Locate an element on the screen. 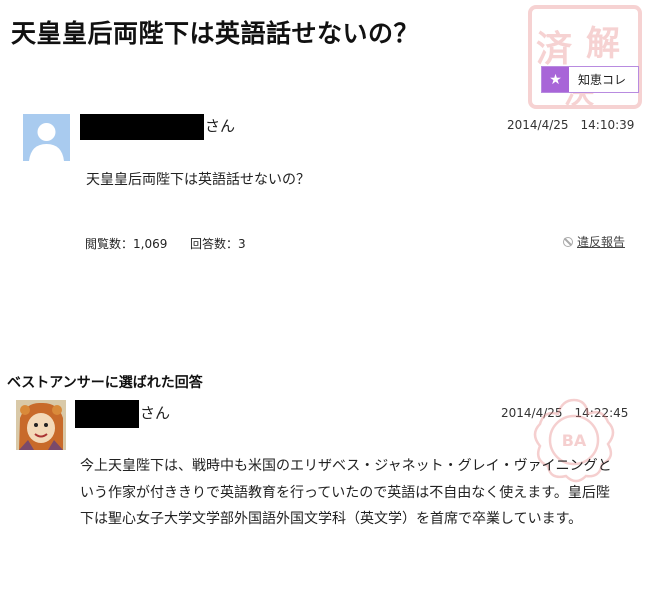  chie-kore-button: ★ 知恵コレ is located at coordinates (590, 79).